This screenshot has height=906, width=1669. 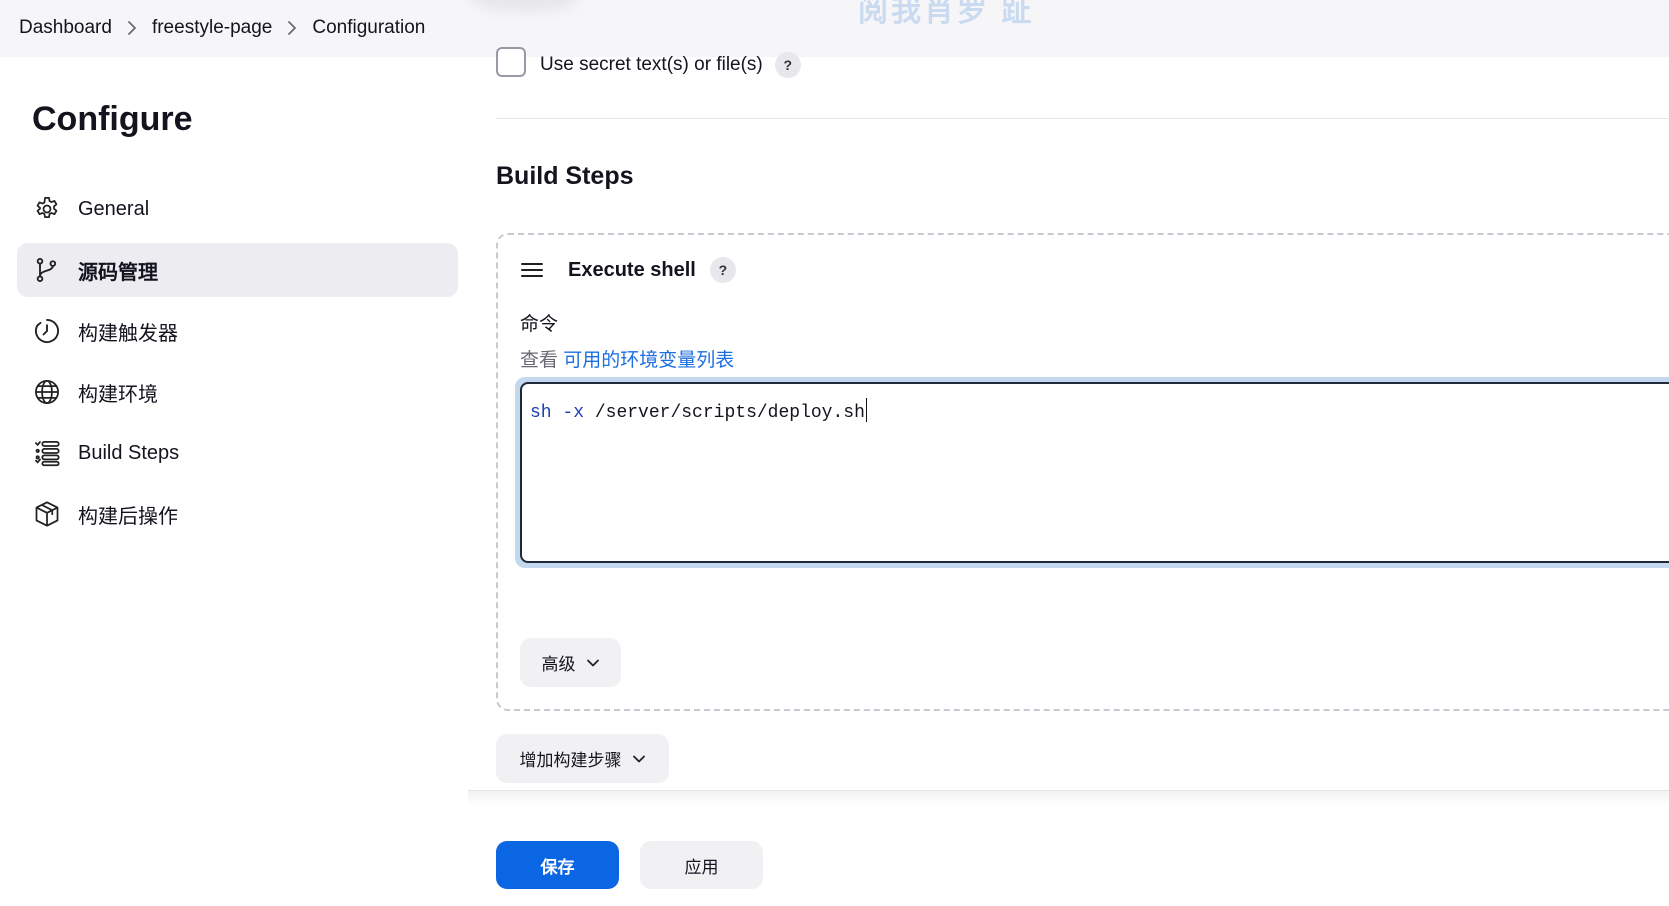 I want to click on build-step-header: Execute shell ?, so click(x=628, y=270).